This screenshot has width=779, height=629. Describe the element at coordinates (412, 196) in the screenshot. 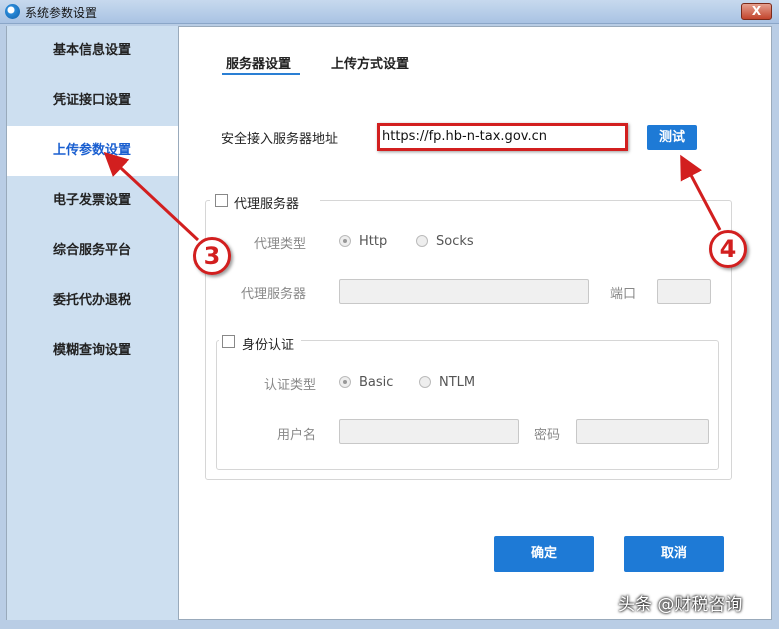

I see `annotation-arrows` at that location.